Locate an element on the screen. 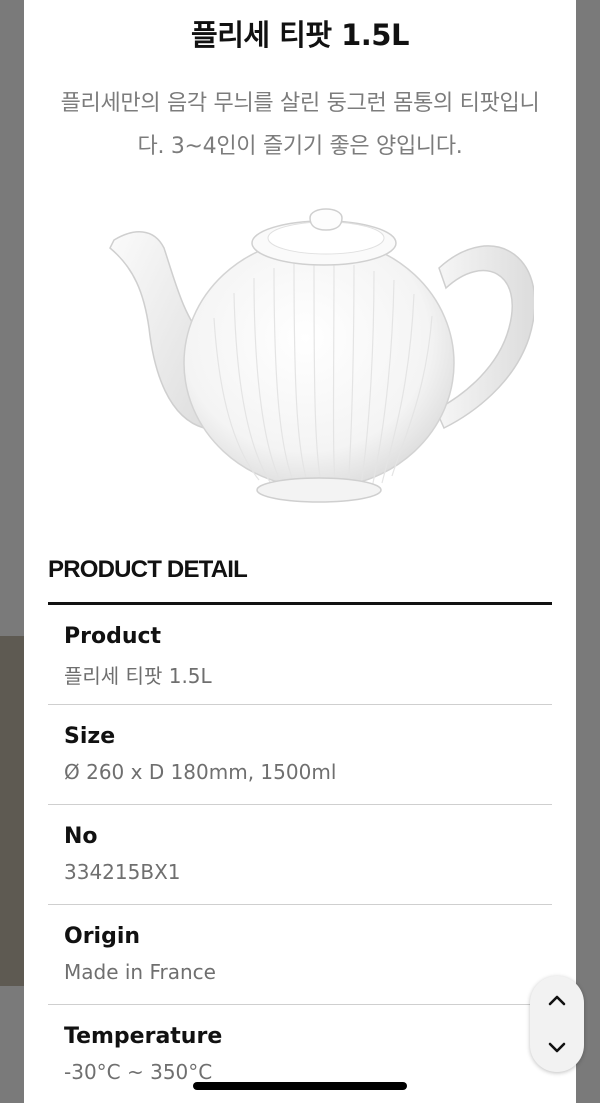 The height and width of the screenshot is (1103, 600). spec-label: No is located at coordinates (81, 836).